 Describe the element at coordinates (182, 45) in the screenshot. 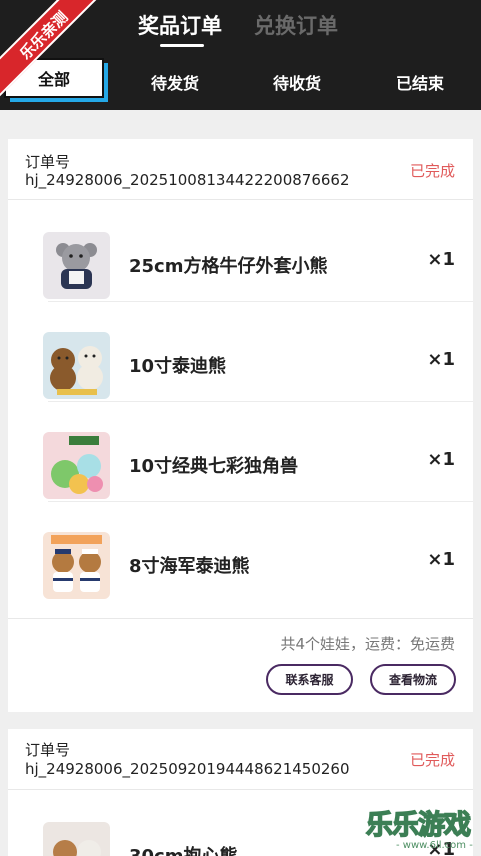

I see `active-tab-indicator` at that location.